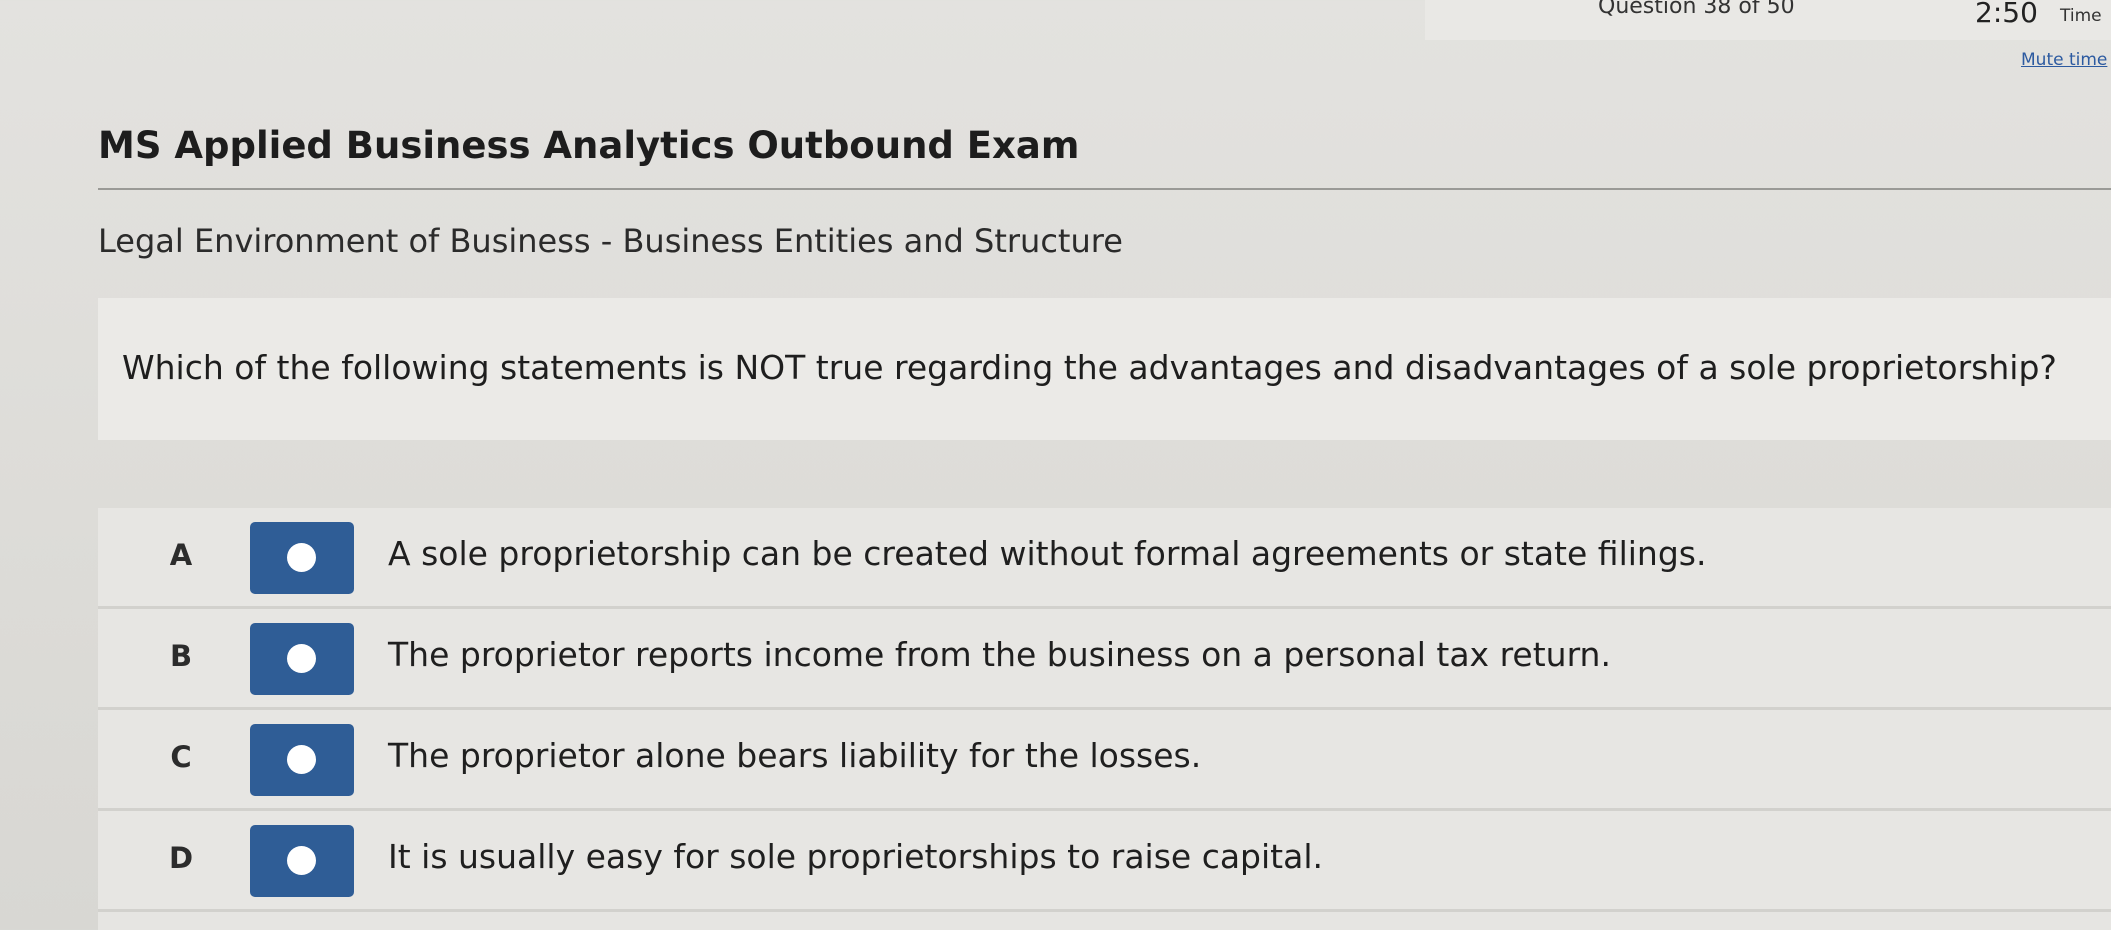  What do you see at coordinates (181, 757) in the screenshot?
I see `answer-letter: C` at bounding box center [181, 757].